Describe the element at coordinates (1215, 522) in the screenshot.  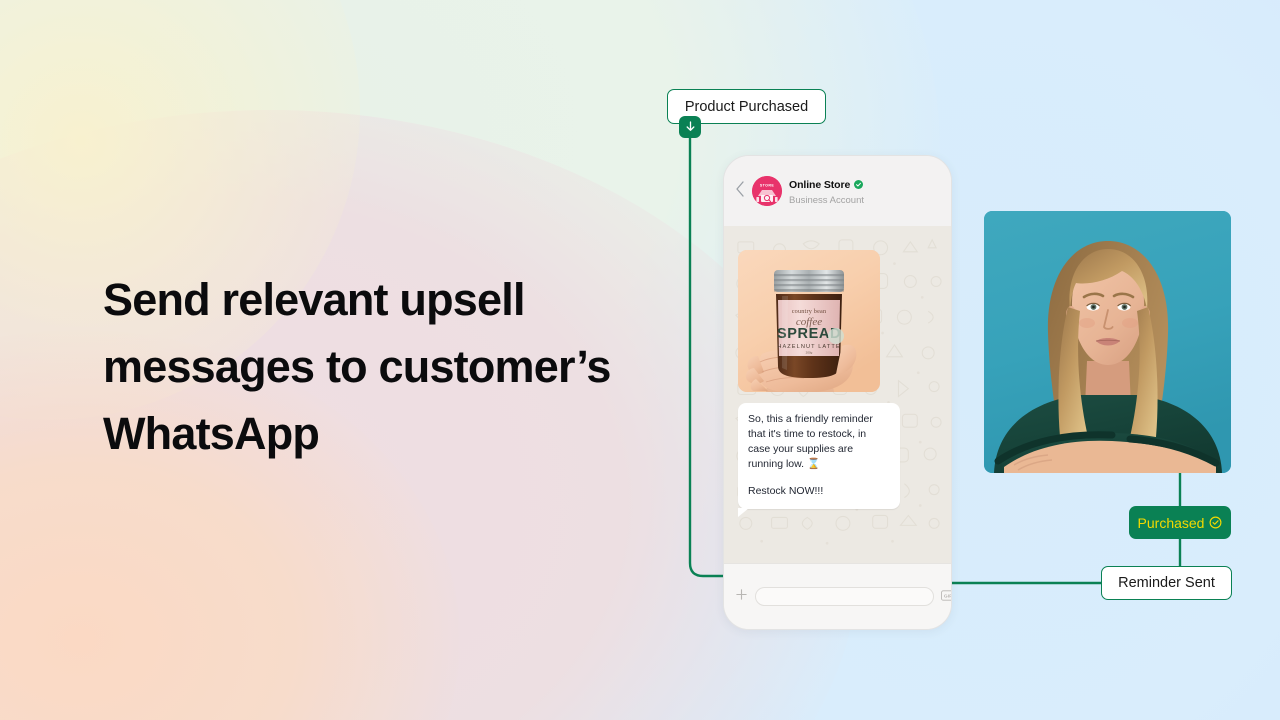
I see `check-circle-icon` at that location.